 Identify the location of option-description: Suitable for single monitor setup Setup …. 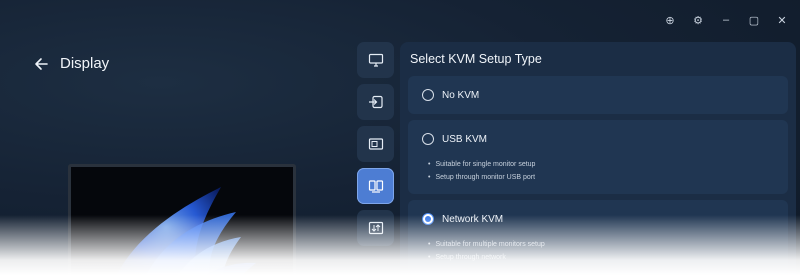
(598, 176).